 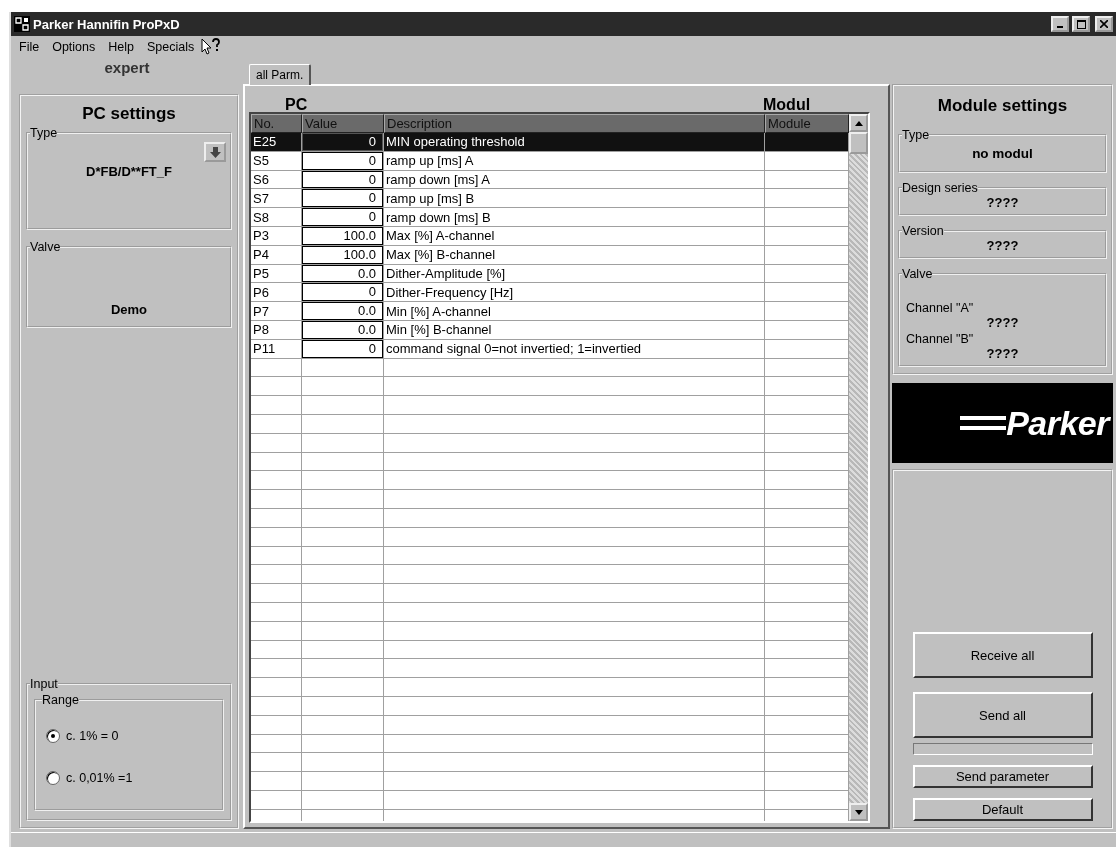 What do you see at coordinates (29, 47) in the screenshot?
I see `menu-item: File` at bounding box center [29, 47].